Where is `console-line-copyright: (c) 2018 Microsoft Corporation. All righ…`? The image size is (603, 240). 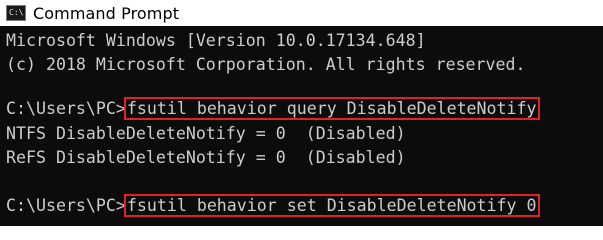
console-line-copyright: (c) 2018 Microsoft Corporation. All righ… is located at coordinates (266, 64).